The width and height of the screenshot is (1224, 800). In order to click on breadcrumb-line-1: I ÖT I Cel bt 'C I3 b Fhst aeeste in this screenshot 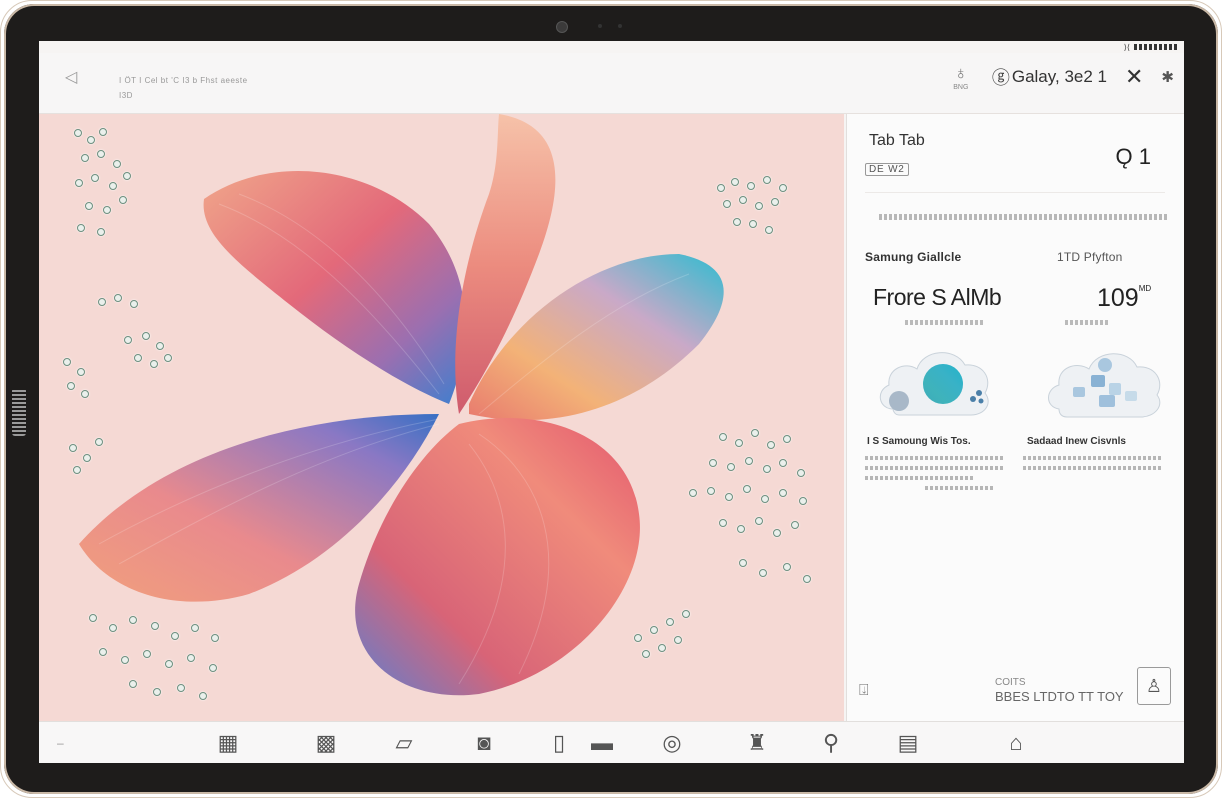, I will do `click(183, 80)`.